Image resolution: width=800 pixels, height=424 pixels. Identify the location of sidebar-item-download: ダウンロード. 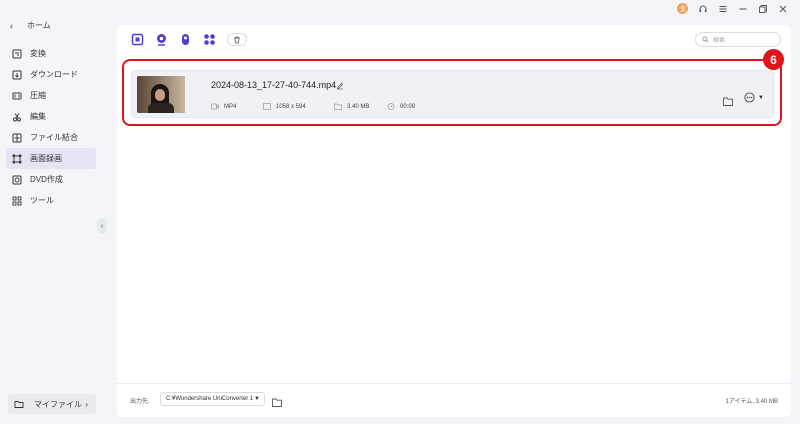
(52, 74).